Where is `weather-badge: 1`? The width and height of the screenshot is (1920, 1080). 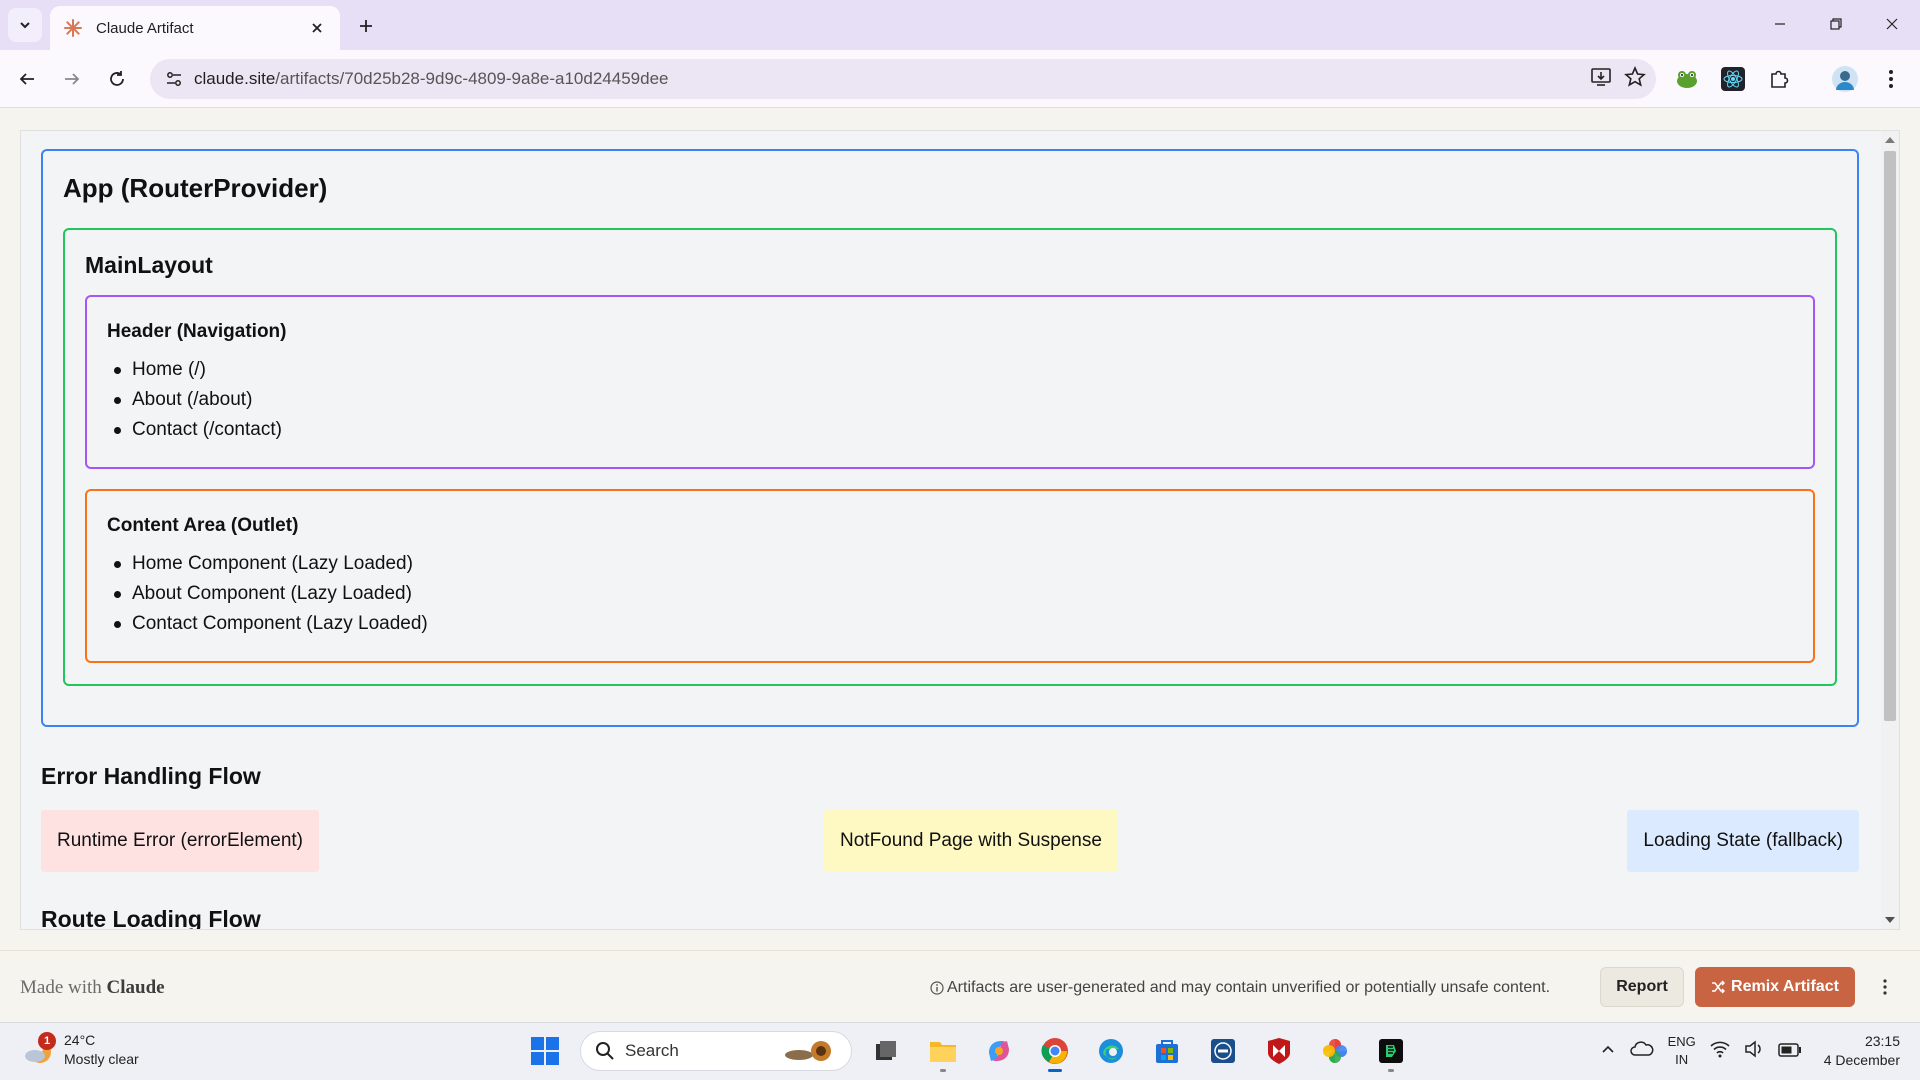 weather-badge: 1 is located at coordinates (47, 1041).